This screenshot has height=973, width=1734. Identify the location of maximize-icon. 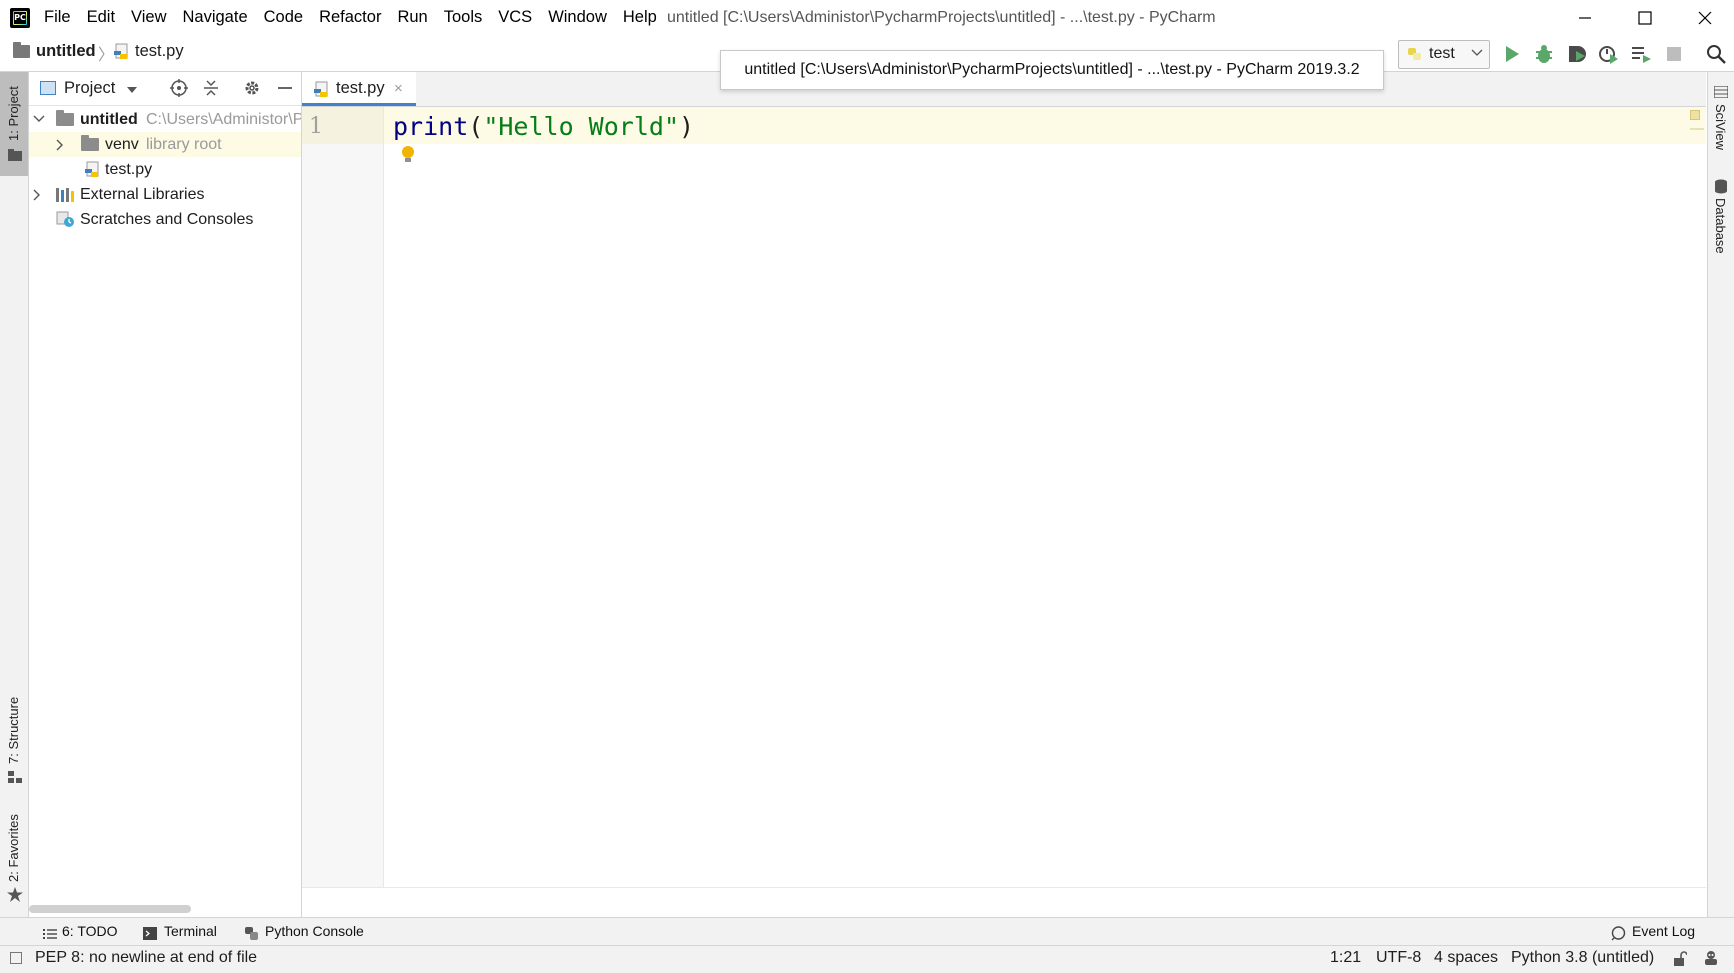
(1645, 17).